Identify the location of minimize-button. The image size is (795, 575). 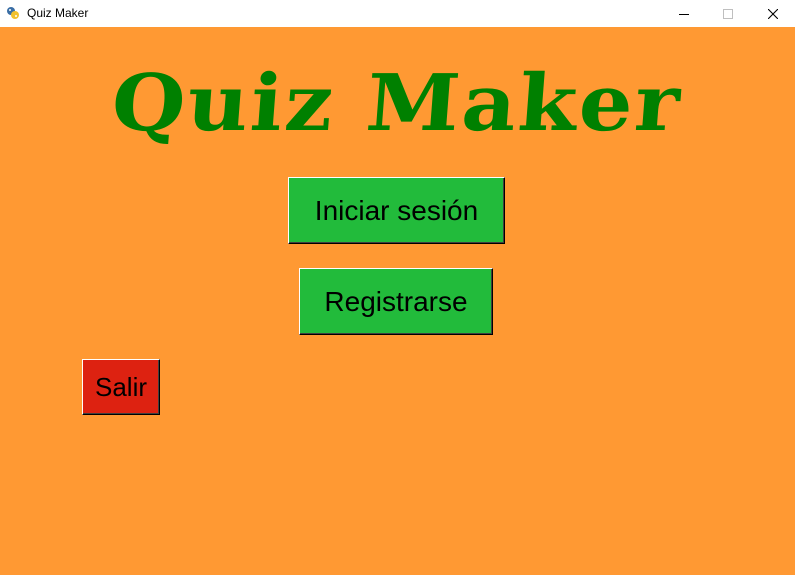
(684, 13).